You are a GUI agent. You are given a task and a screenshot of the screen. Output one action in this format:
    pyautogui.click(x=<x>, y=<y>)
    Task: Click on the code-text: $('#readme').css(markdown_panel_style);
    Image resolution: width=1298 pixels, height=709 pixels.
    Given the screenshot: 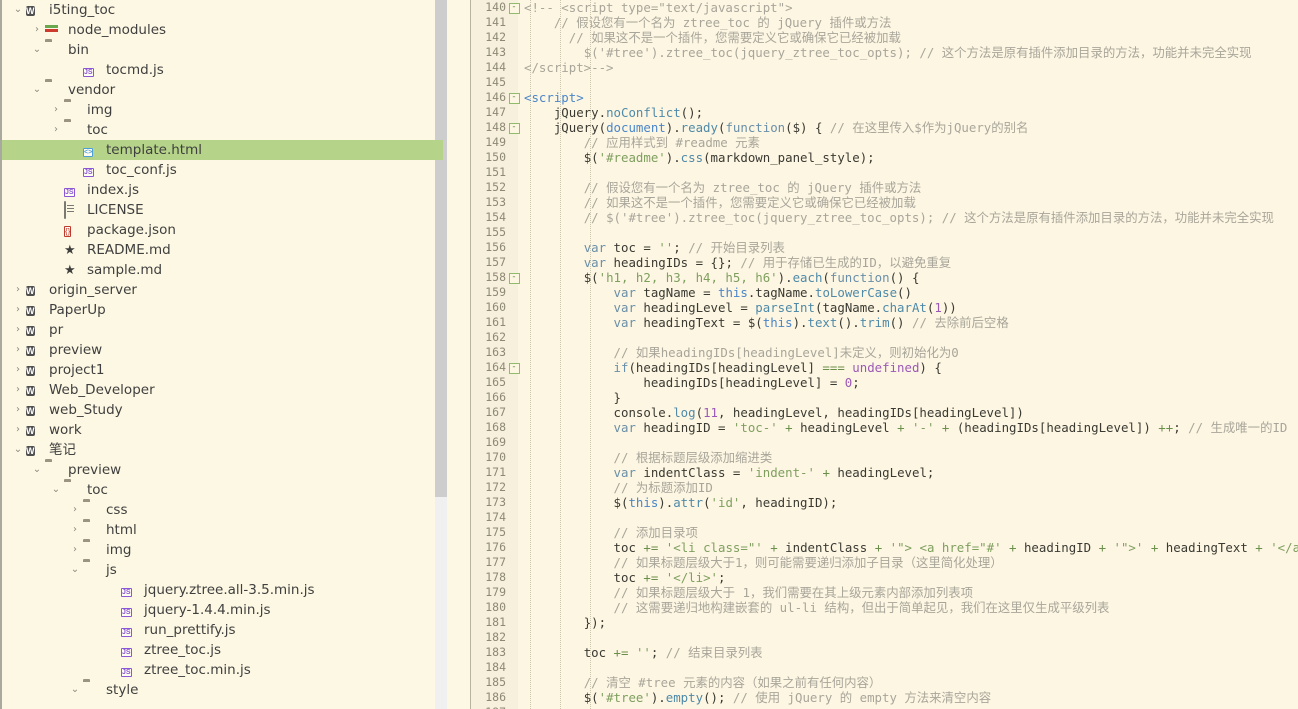 What is the action you would take?
    pyautogui.click(x=909, y=157)
    